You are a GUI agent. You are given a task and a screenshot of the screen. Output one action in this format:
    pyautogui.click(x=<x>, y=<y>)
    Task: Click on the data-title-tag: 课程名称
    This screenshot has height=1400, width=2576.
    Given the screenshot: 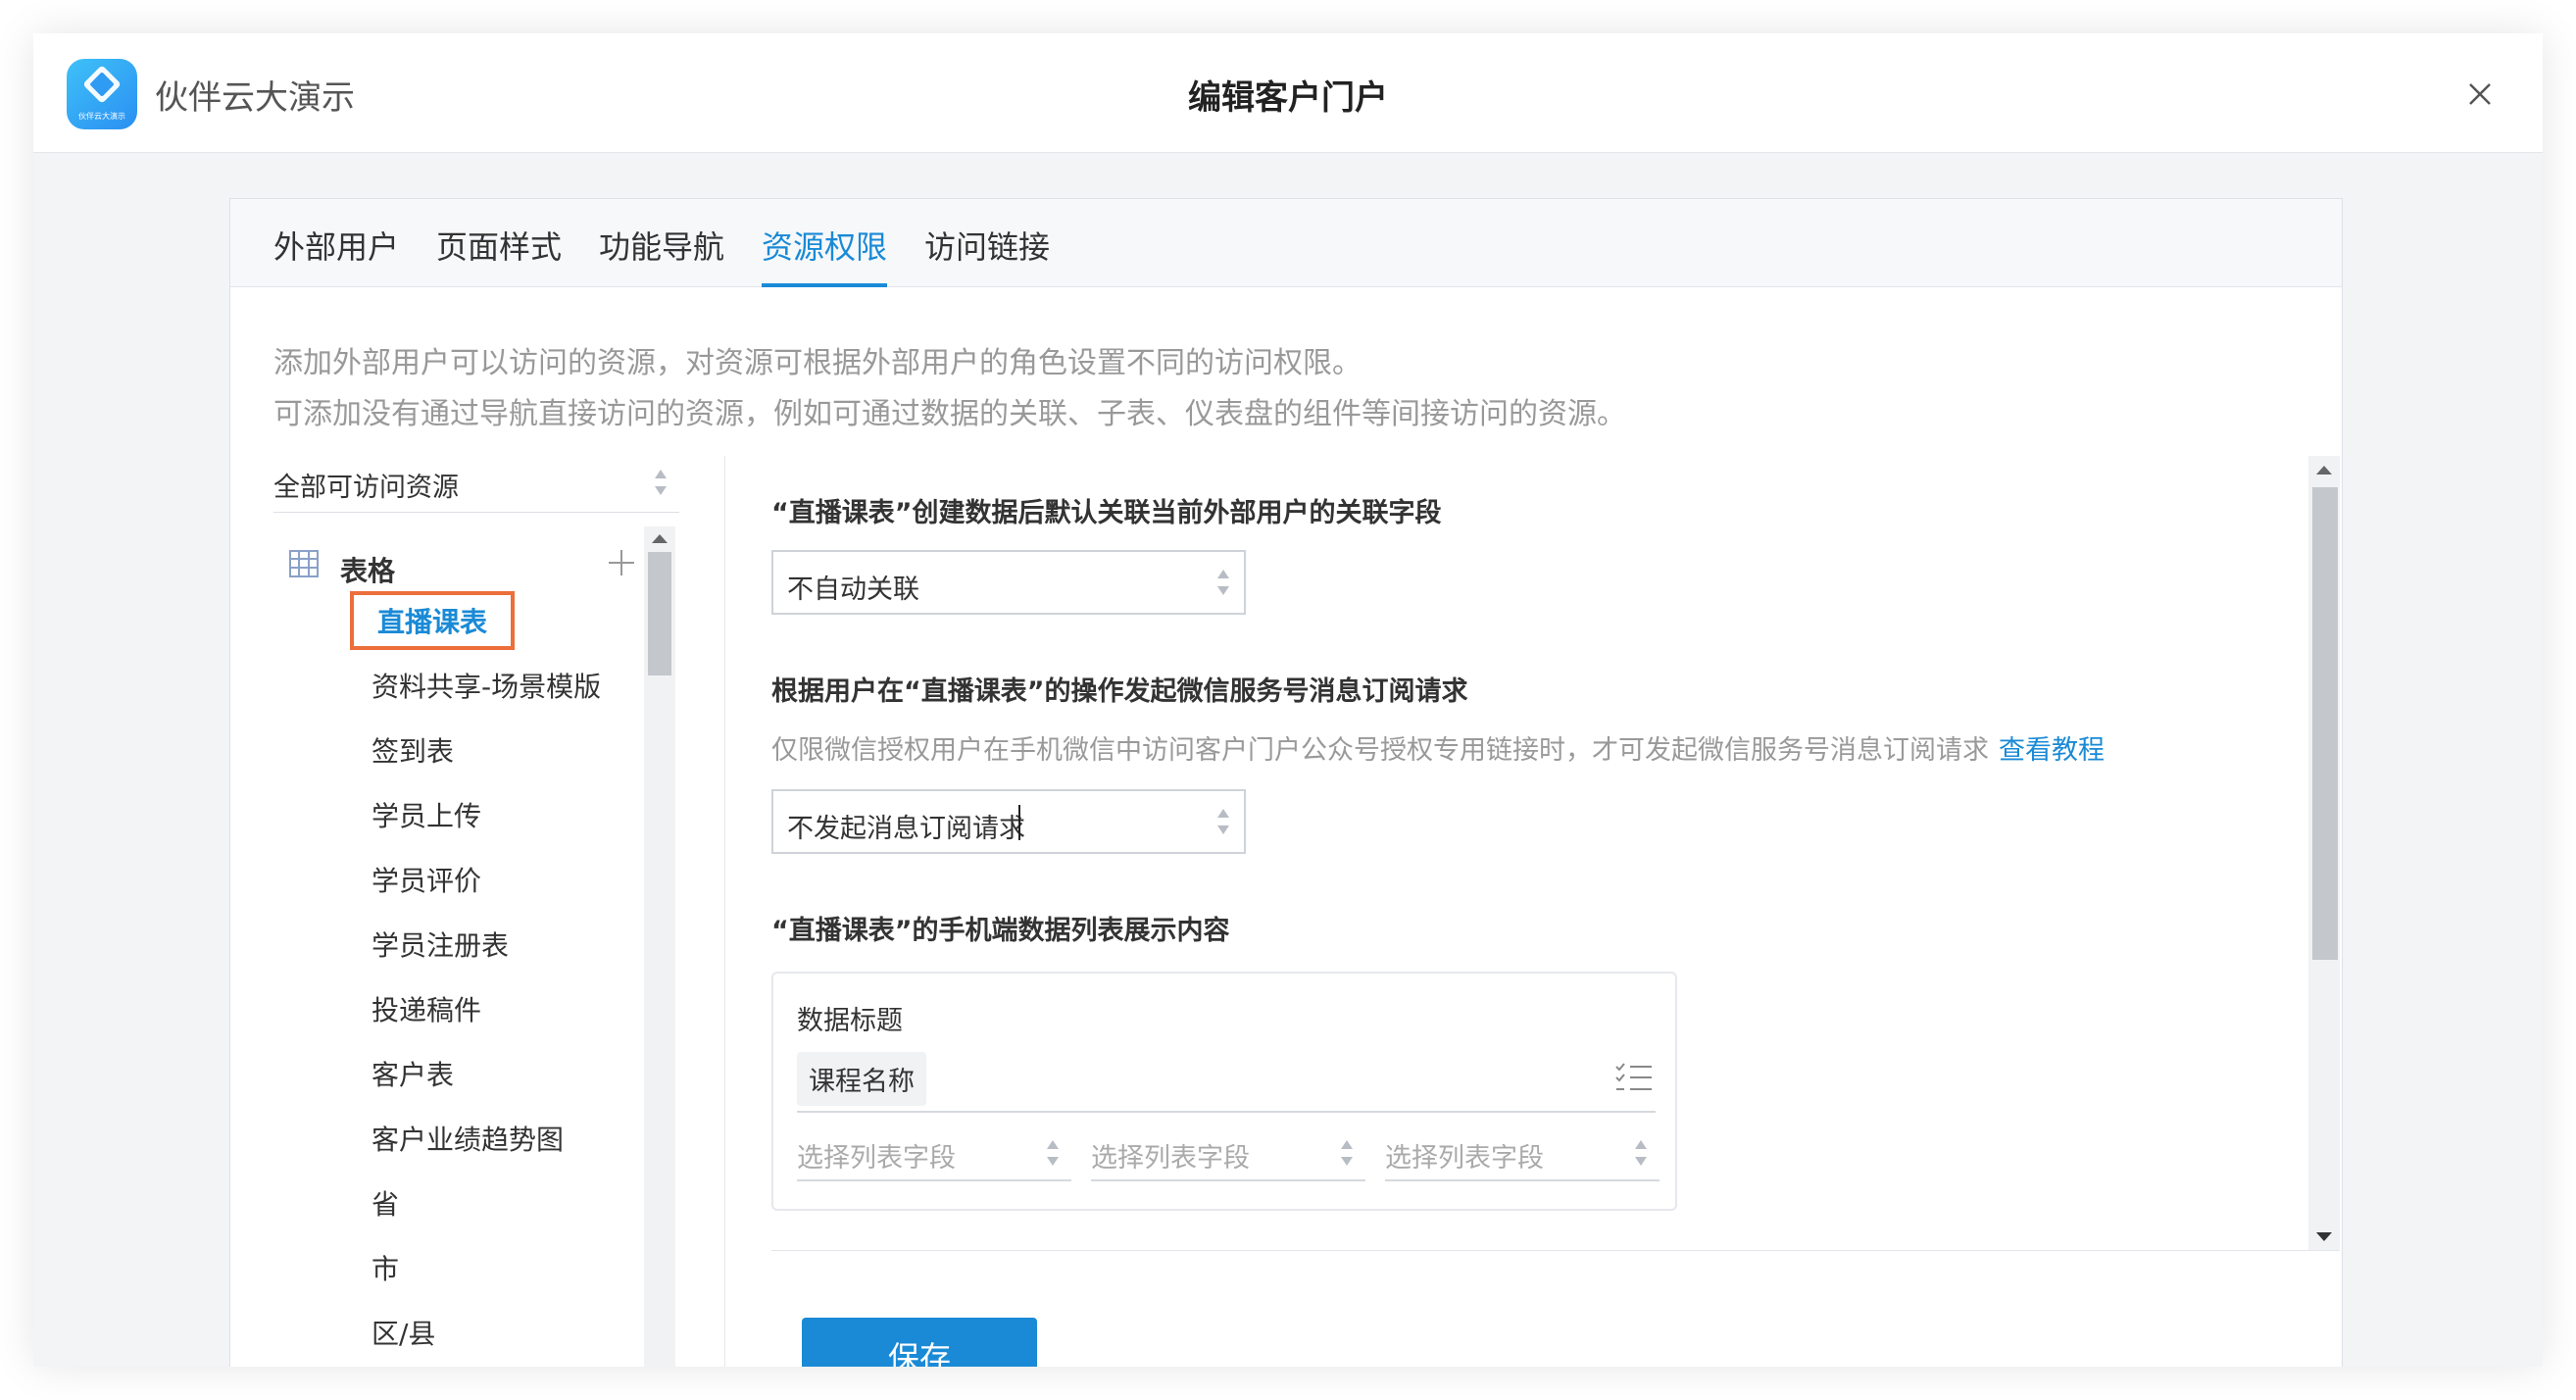 What is the action you would take?
    pyautogui.click(x=861, y=1079)
    